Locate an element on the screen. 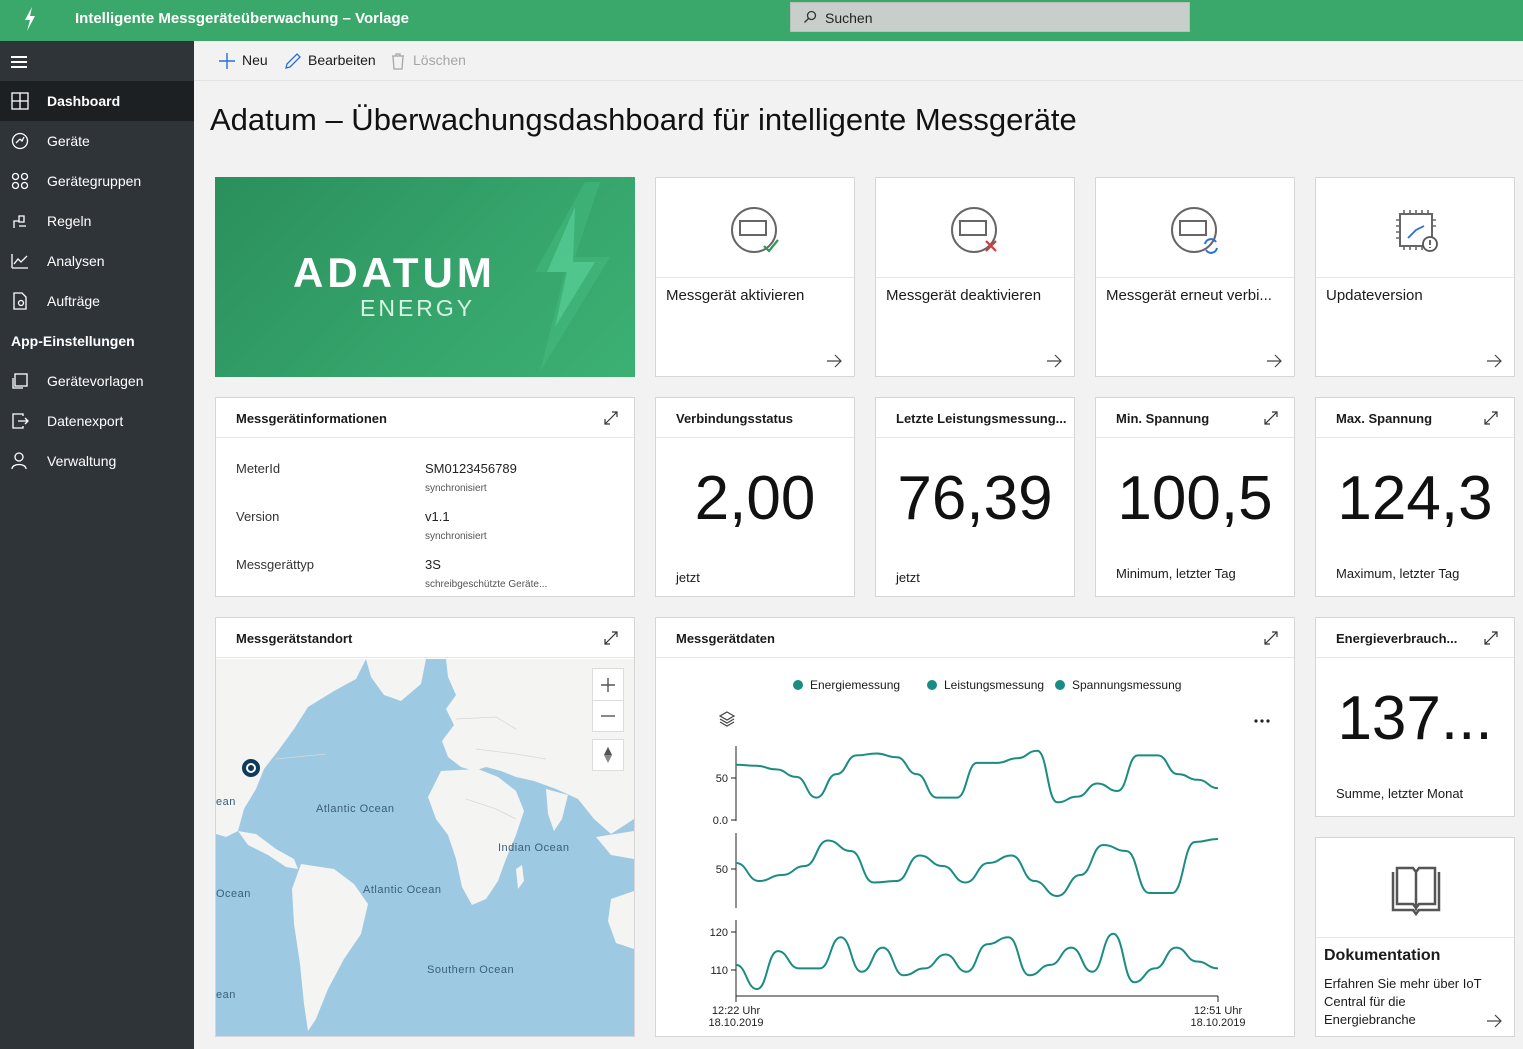  zoom-out-button is located at coordinates (608, 716).